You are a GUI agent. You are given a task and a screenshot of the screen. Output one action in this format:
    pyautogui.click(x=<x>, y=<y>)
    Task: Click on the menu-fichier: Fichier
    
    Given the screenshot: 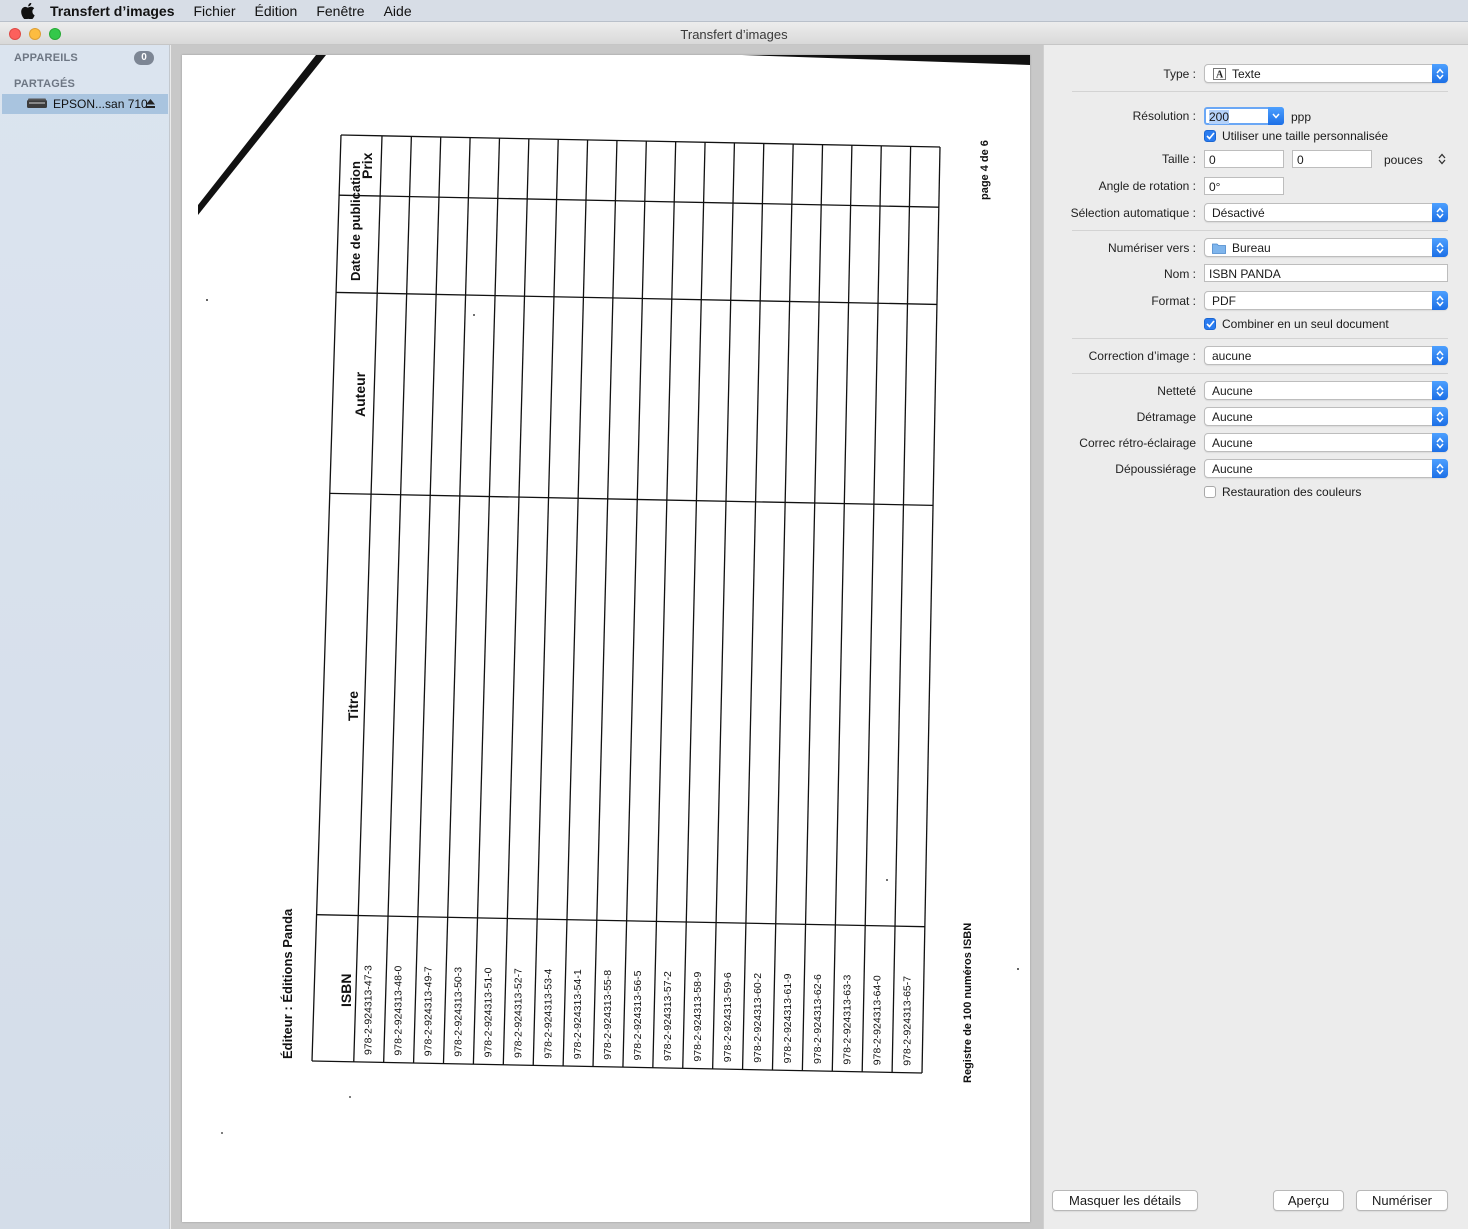 What is the action you would take?
    pyautogui.click(x=215, y=11)
    